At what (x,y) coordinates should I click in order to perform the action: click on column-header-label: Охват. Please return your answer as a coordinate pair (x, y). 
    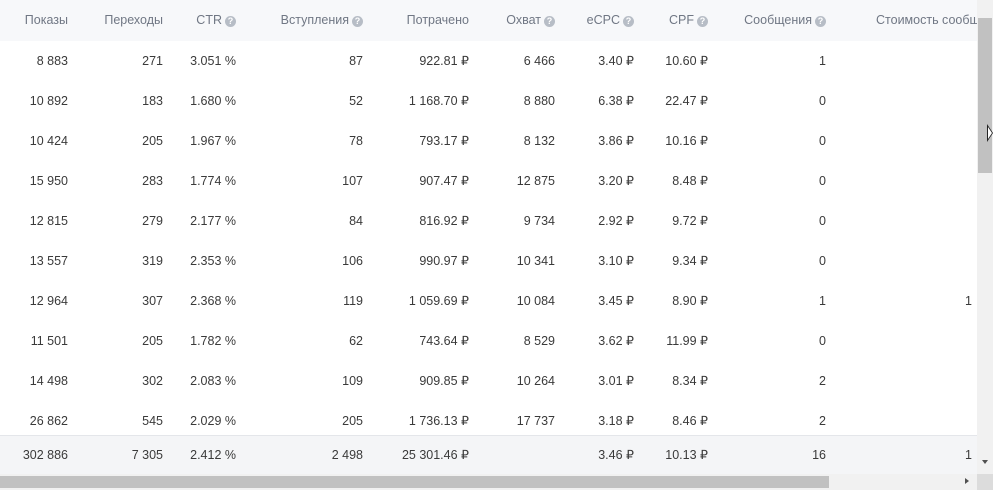
    Looking at the image, I should click on (523, 20).